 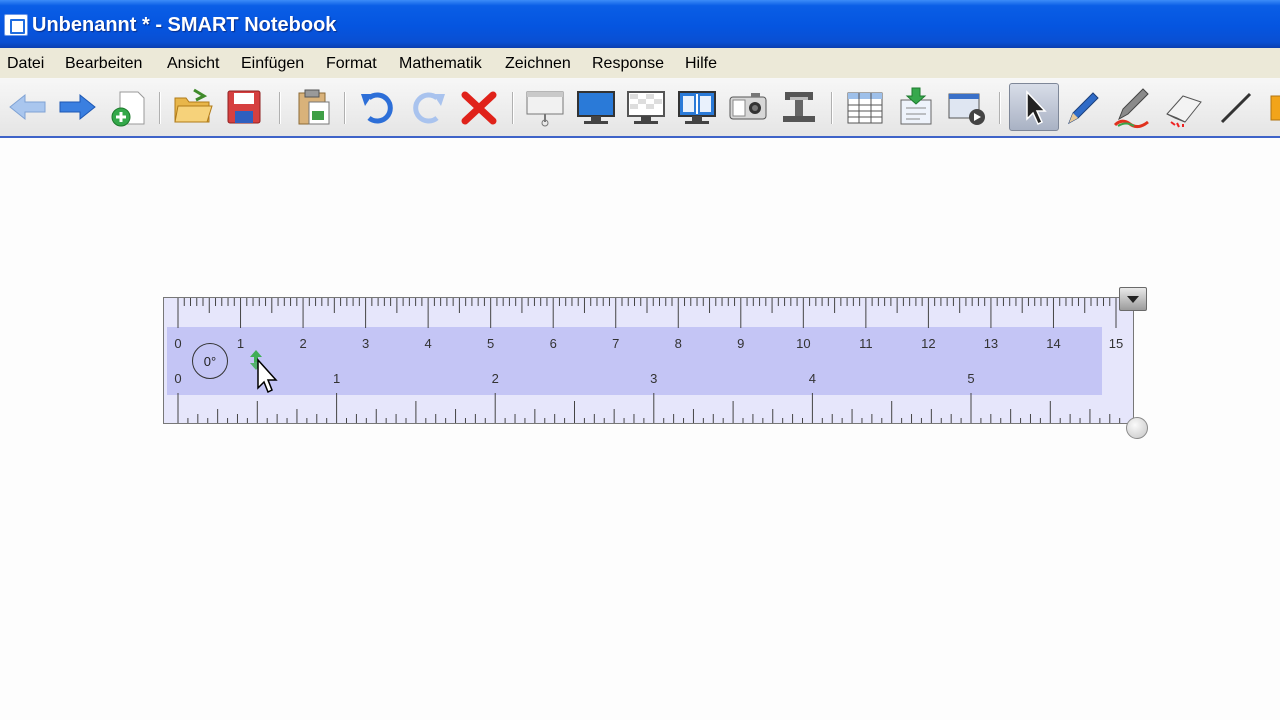 I want to click on inch-label: 0, so click(x=177, y=378).